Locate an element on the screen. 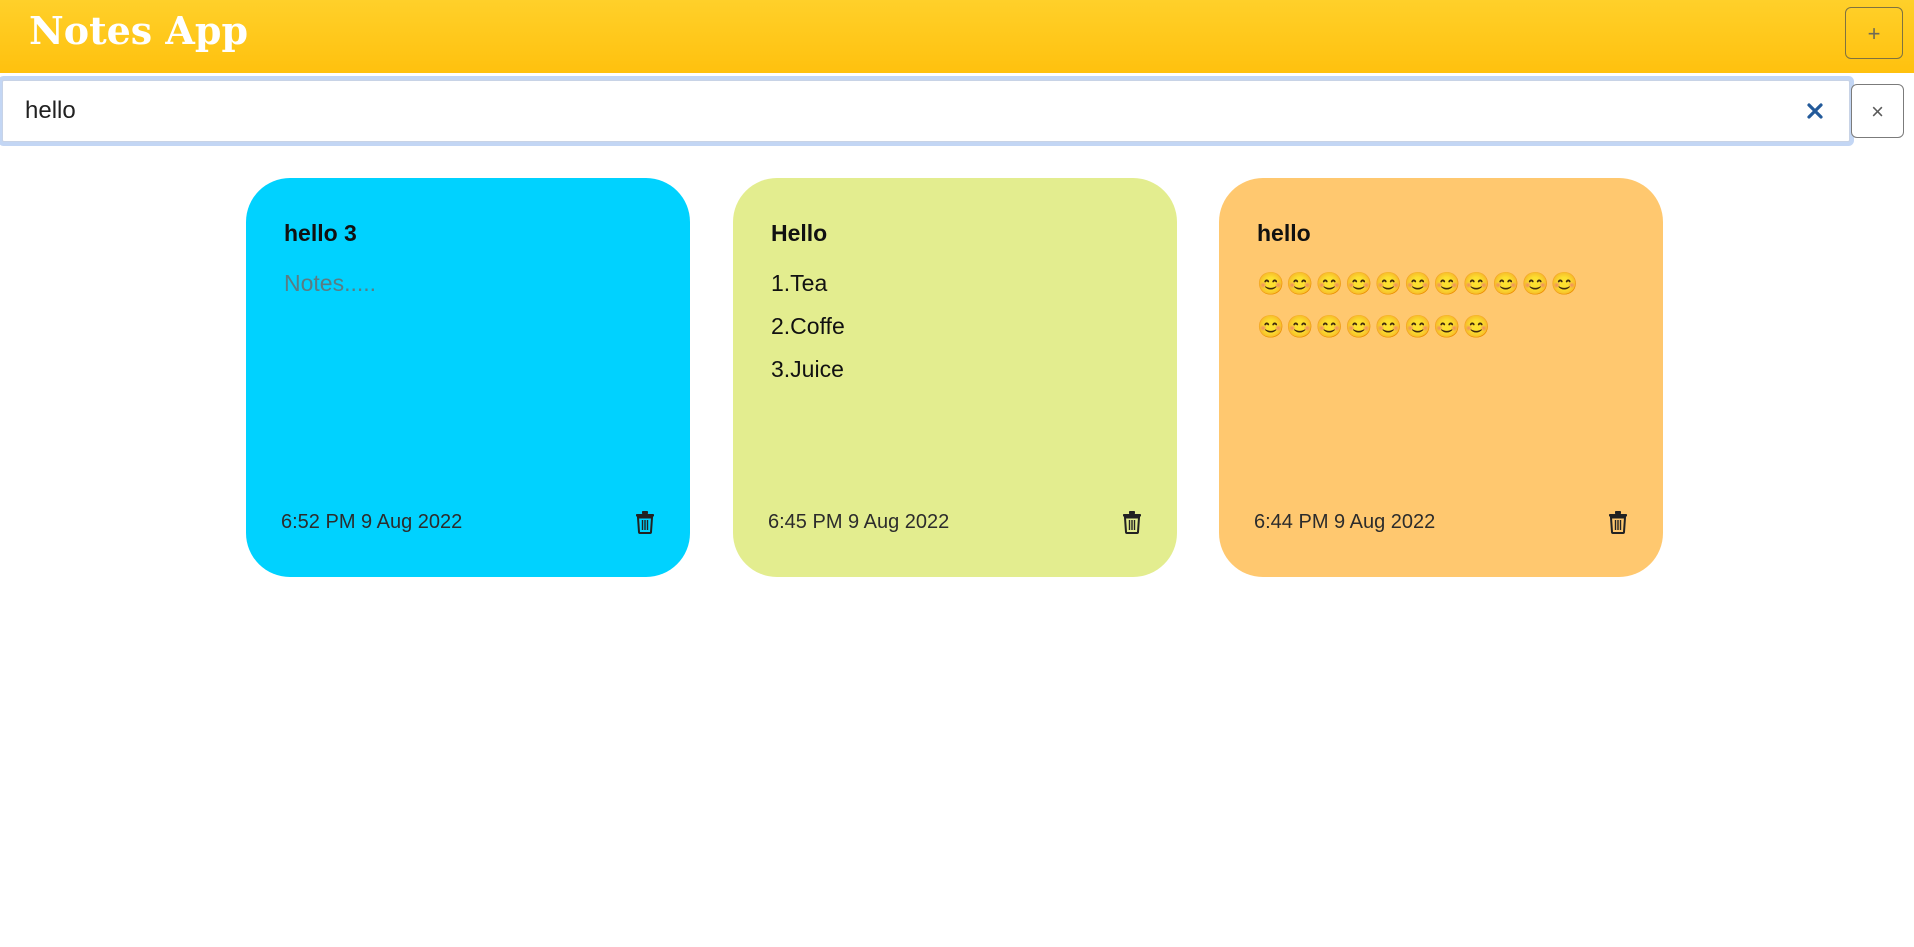 The image size is (1914, 947). note-title: Hello is located at coordinates (799, 233).